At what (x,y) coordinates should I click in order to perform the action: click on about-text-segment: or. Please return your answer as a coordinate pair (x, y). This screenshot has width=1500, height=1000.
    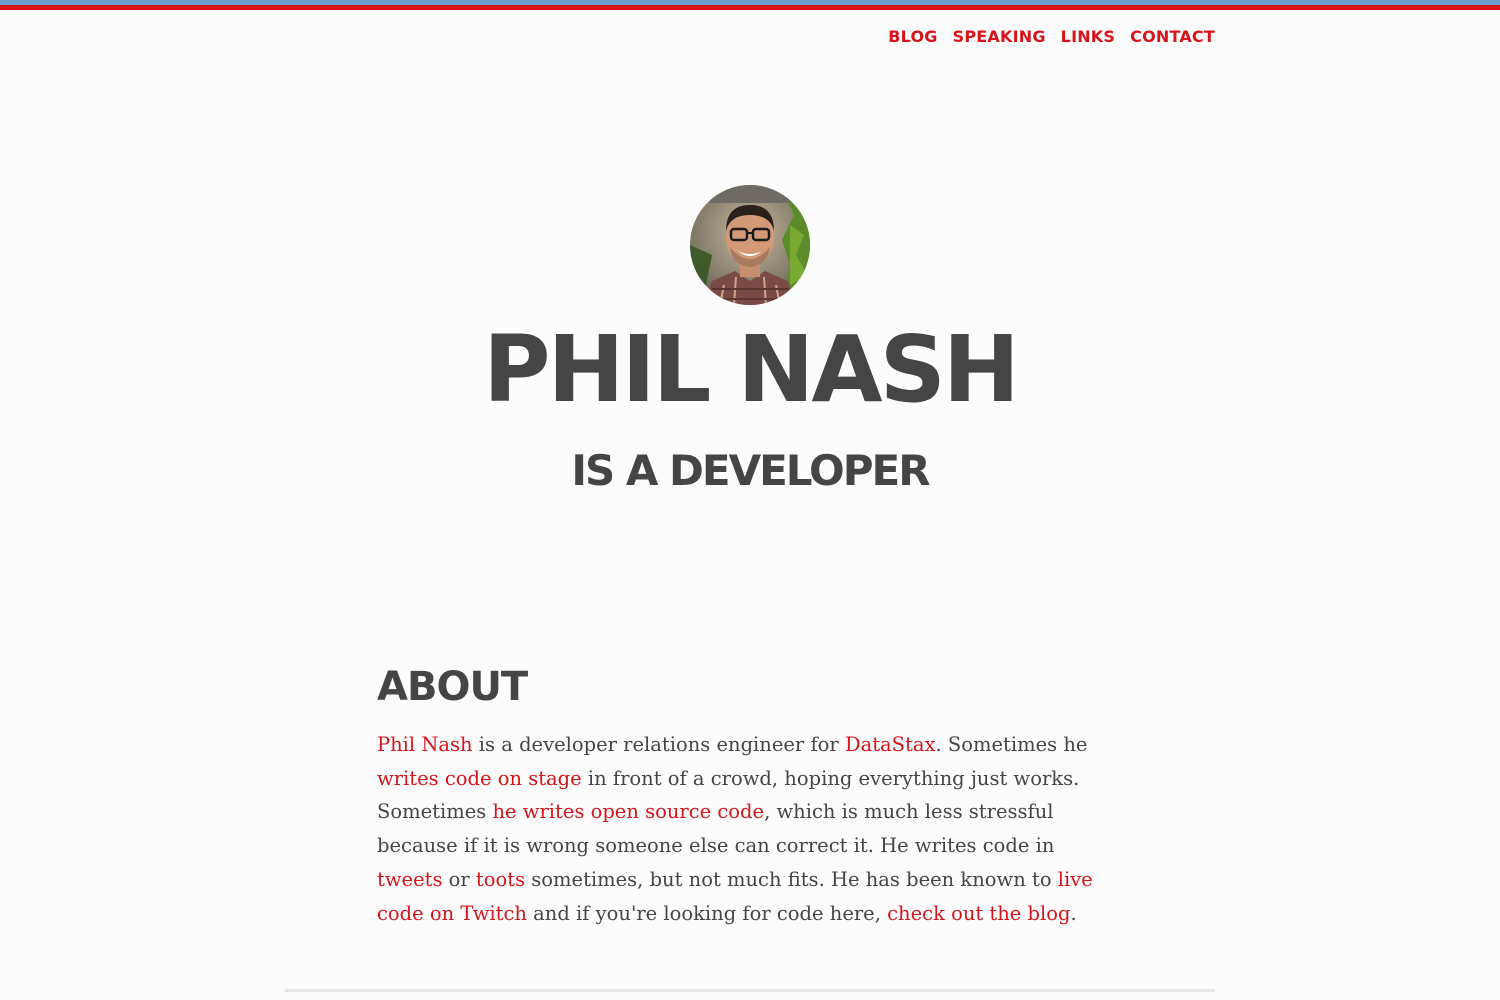
    Looking at the image, I should click on (459, 879).